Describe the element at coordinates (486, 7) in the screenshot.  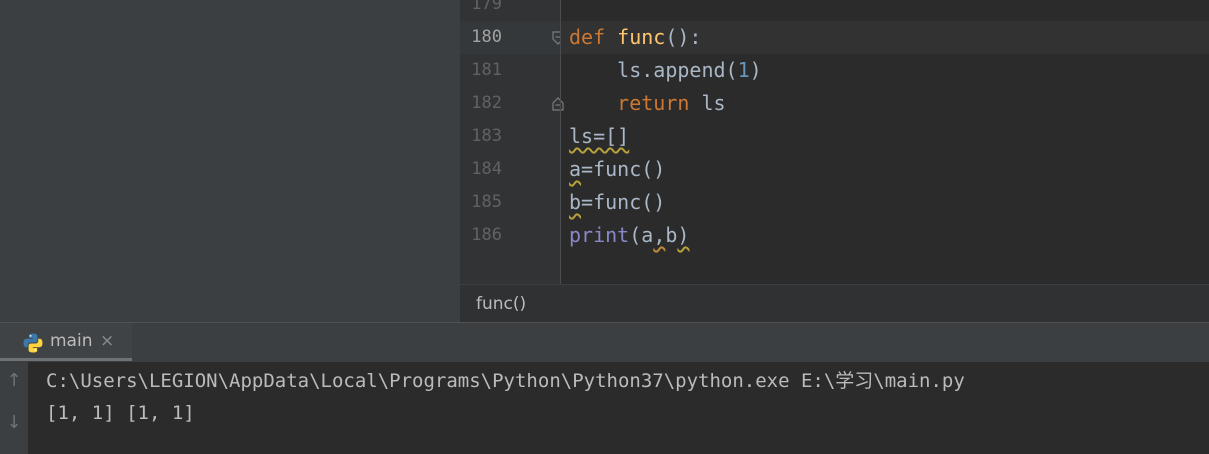
I see `line-number: 179` at that location.